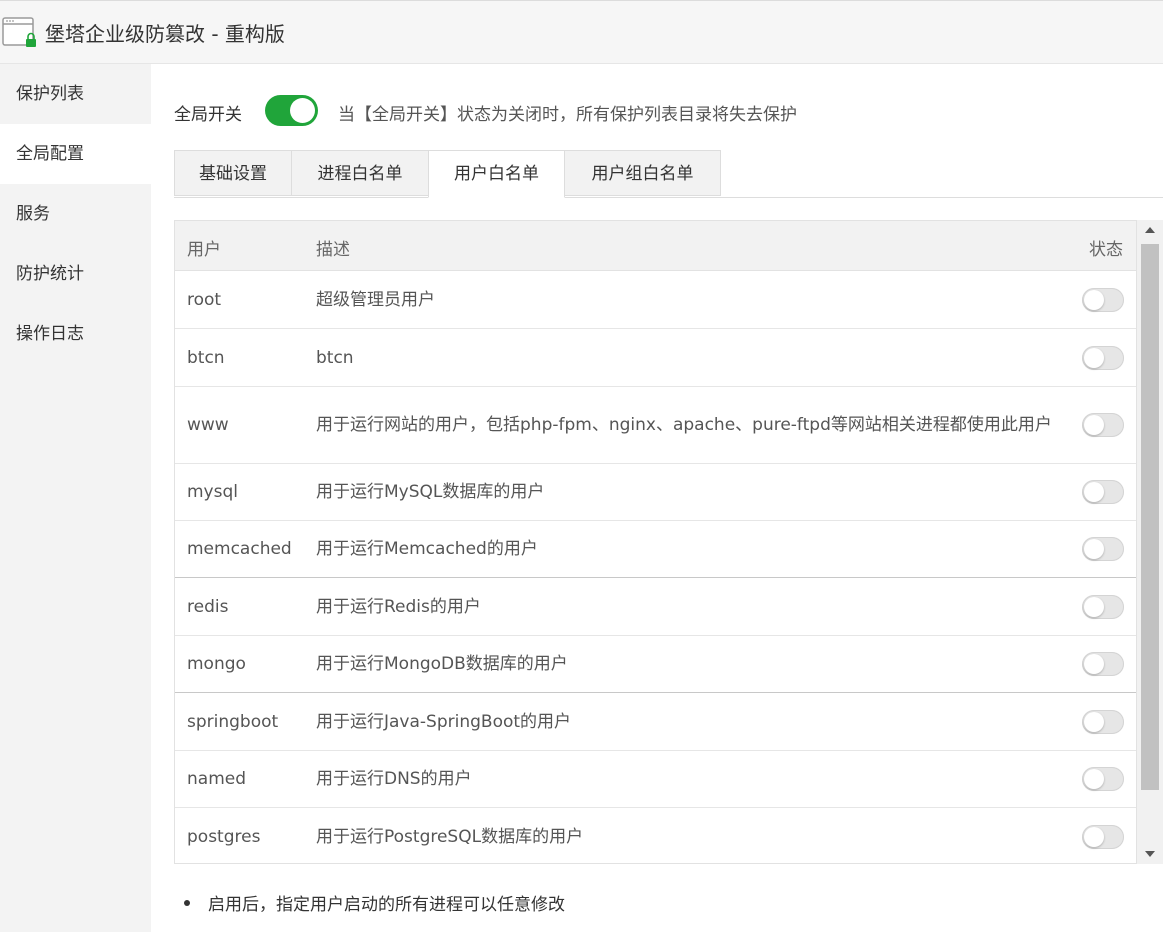  I want to click on table-row: springboot 用于运行Java-SpringBoot的用户, so click(655, 722).